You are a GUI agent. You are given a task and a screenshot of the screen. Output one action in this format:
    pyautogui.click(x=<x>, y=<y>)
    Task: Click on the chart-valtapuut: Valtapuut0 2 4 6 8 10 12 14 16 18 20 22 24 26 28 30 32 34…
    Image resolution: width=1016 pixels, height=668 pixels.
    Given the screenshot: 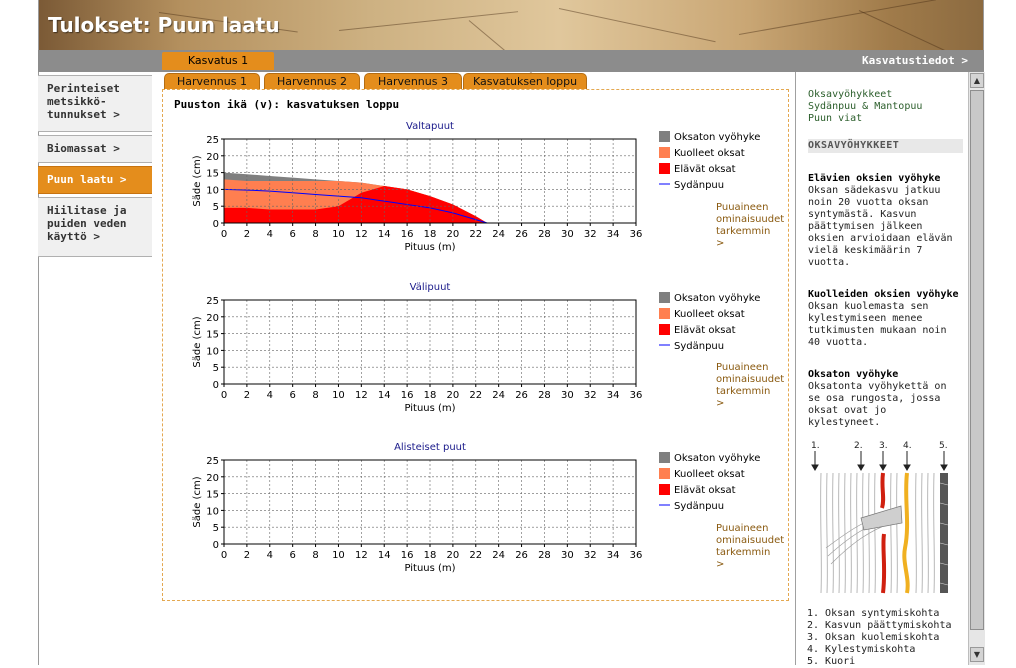 What is the action you would take?
    pyautogui.click(x=476, y=187)
    